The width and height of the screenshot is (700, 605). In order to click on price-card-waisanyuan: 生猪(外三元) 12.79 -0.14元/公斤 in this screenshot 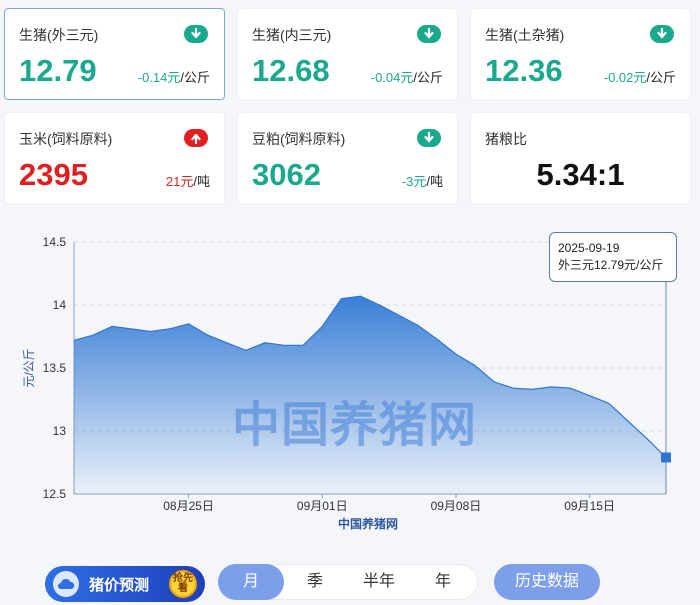, I will do `click(114, 54)`.